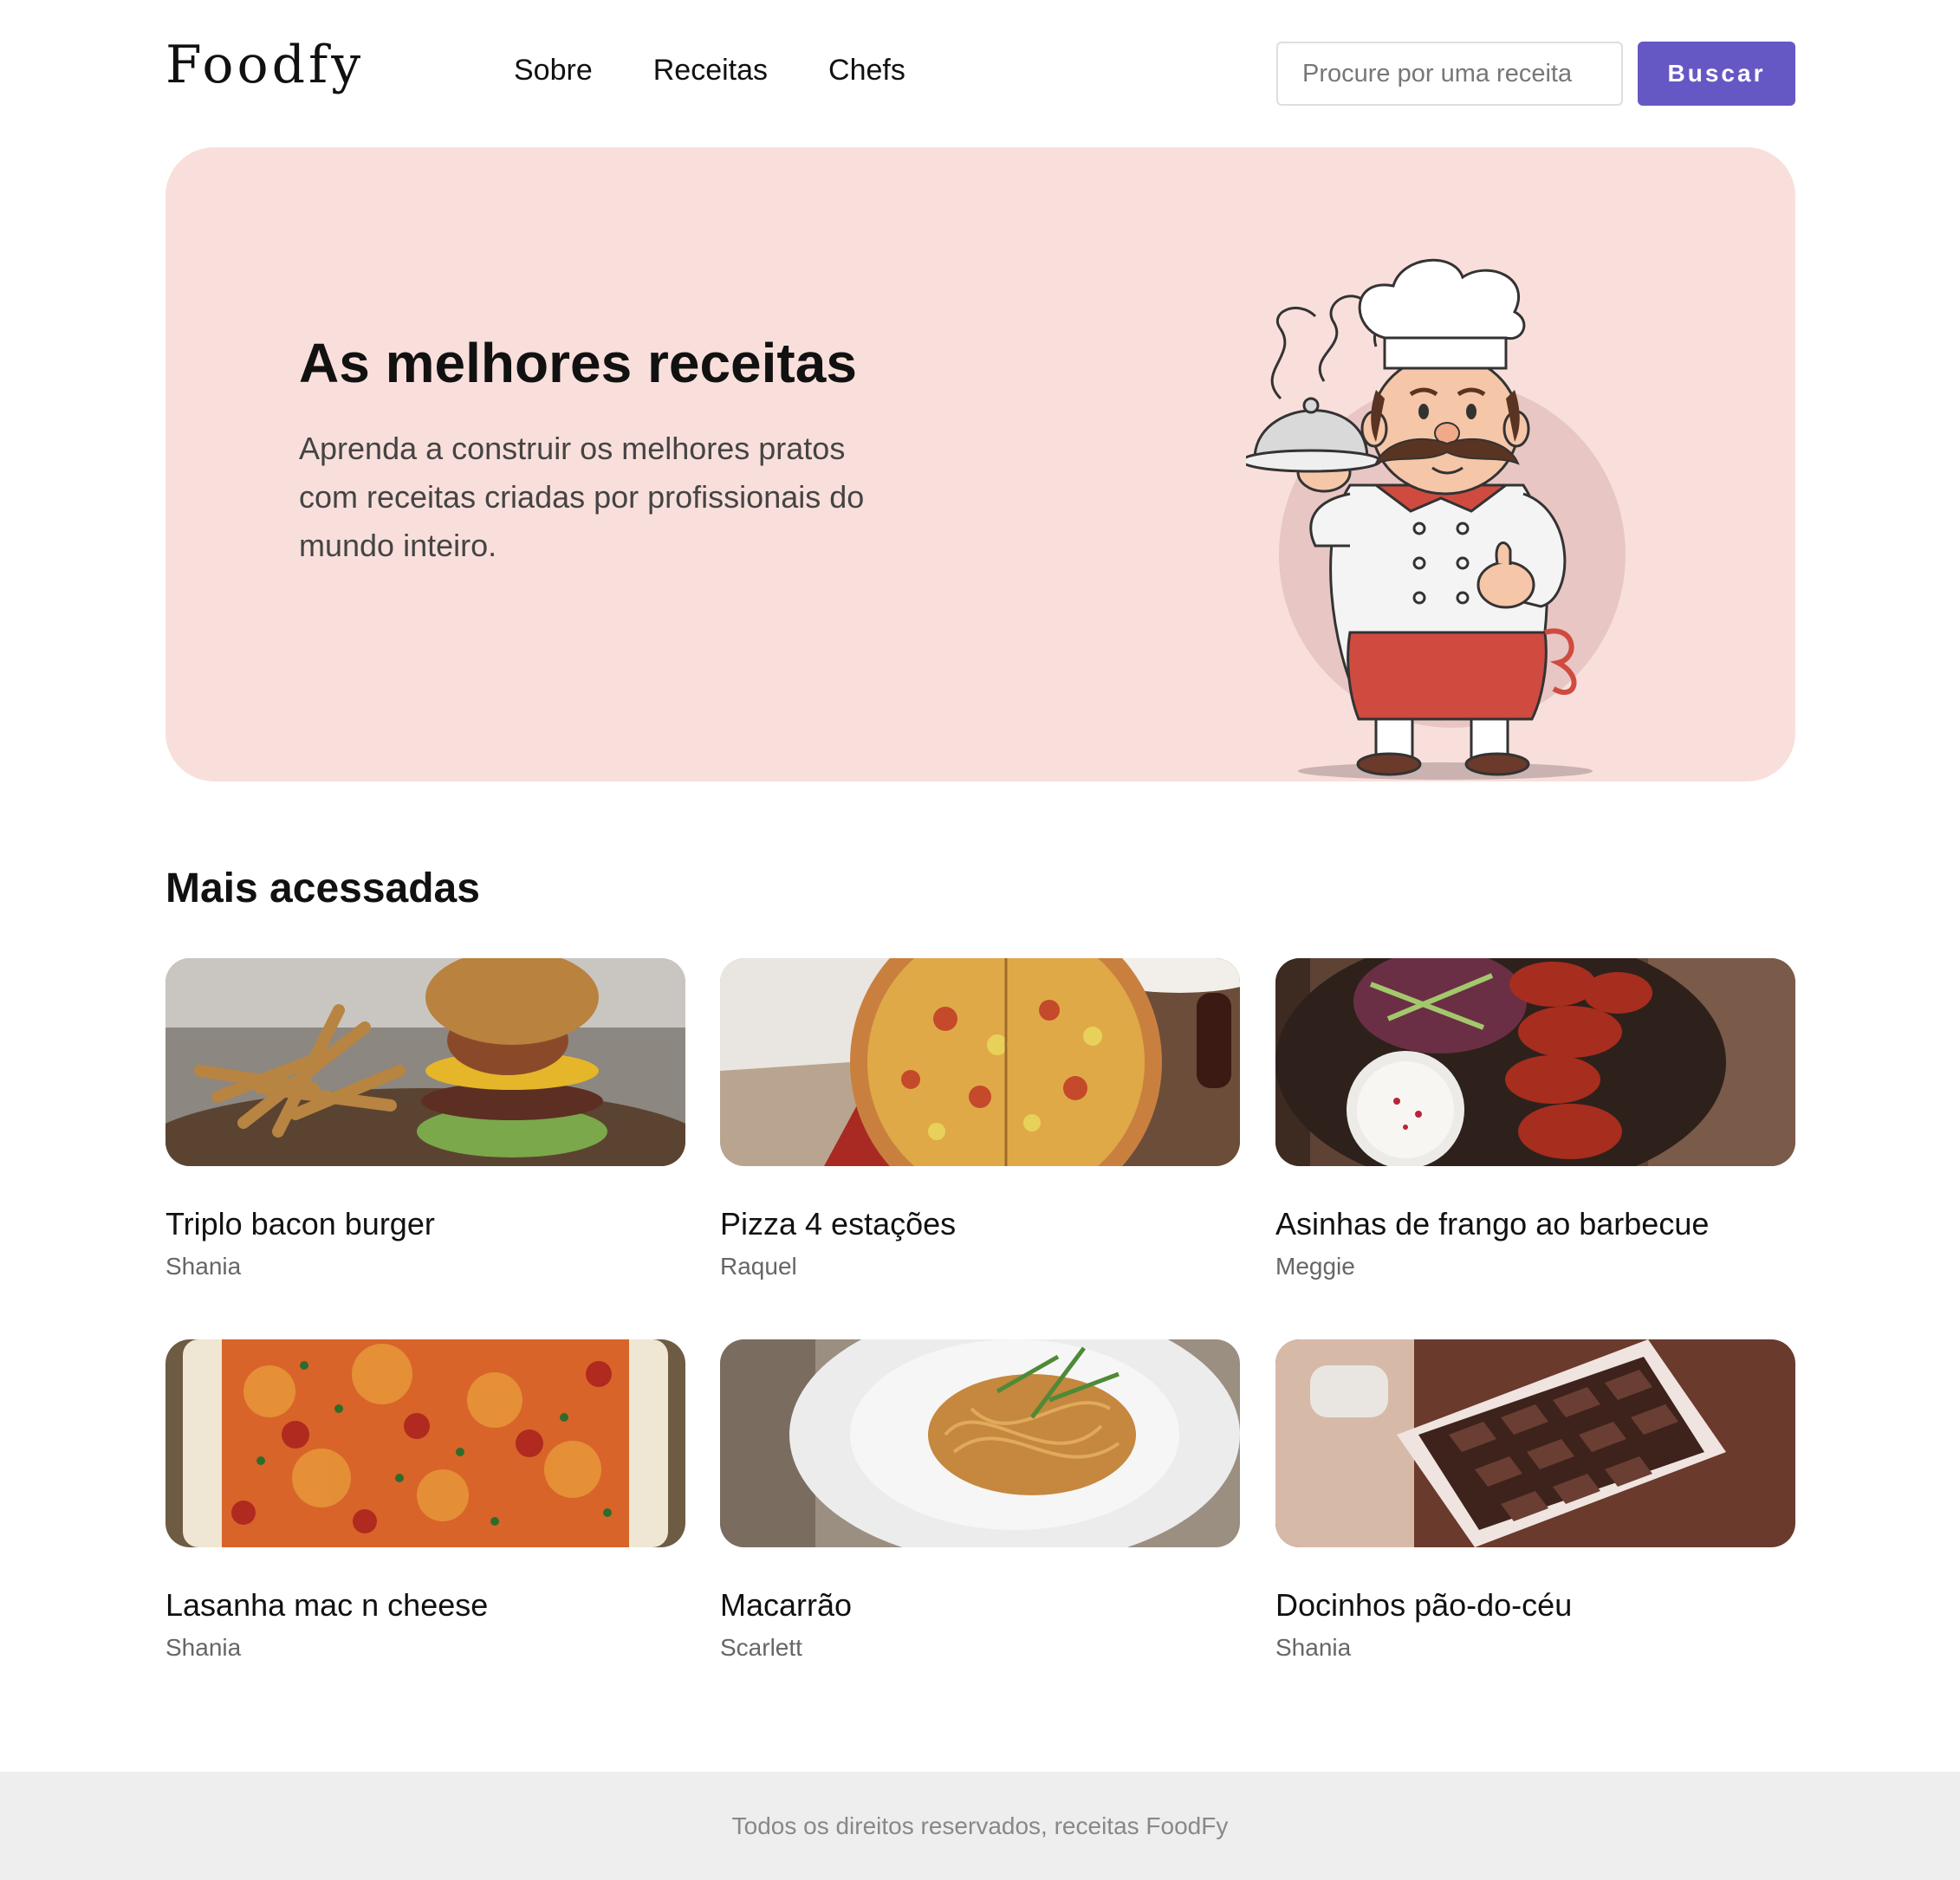  I want to click on recipe-image-docinhos, so click(1535, 1443).